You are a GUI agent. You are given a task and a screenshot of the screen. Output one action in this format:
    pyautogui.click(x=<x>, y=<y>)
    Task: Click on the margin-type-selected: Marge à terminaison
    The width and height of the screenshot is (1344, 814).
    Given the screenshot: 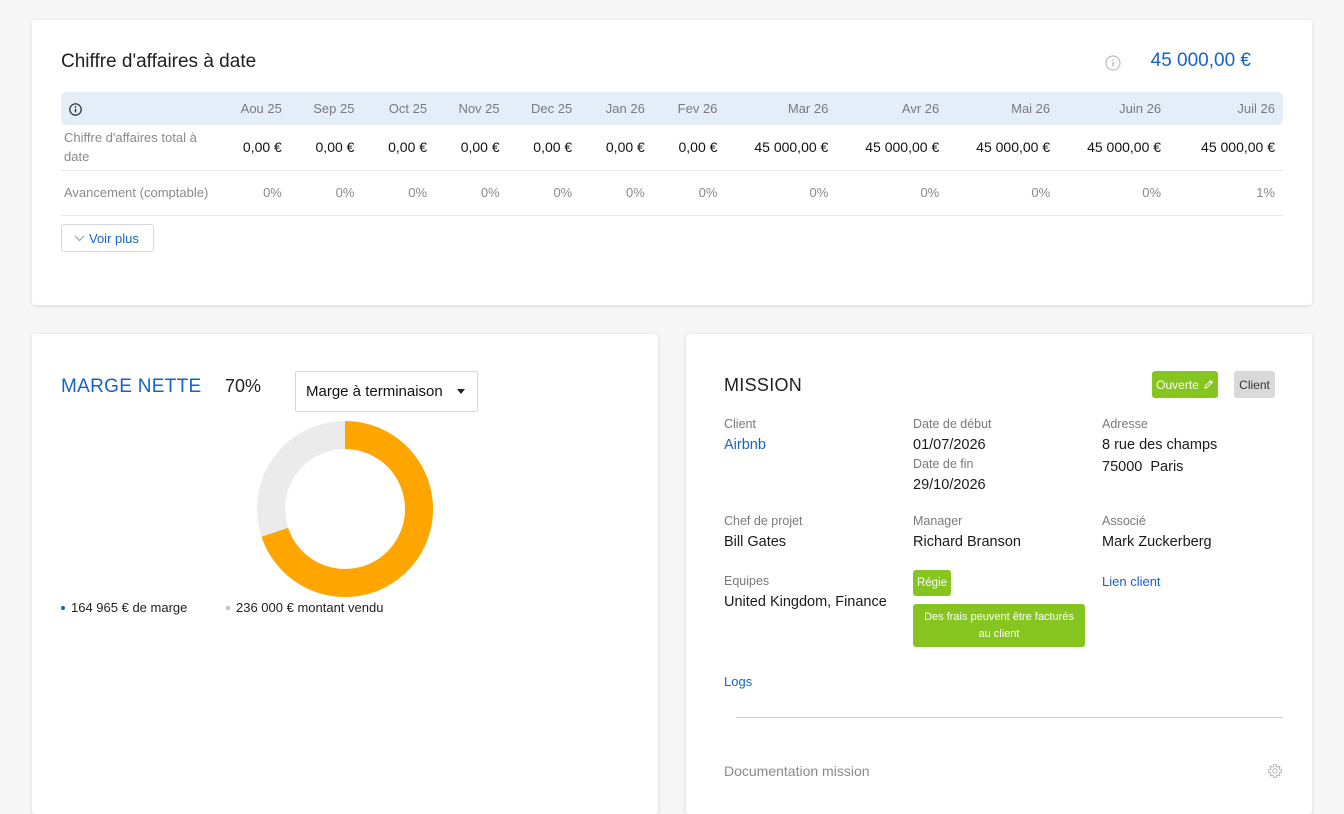 What is the action you would take?
    pyautogui.click(x=374, y=391)
    